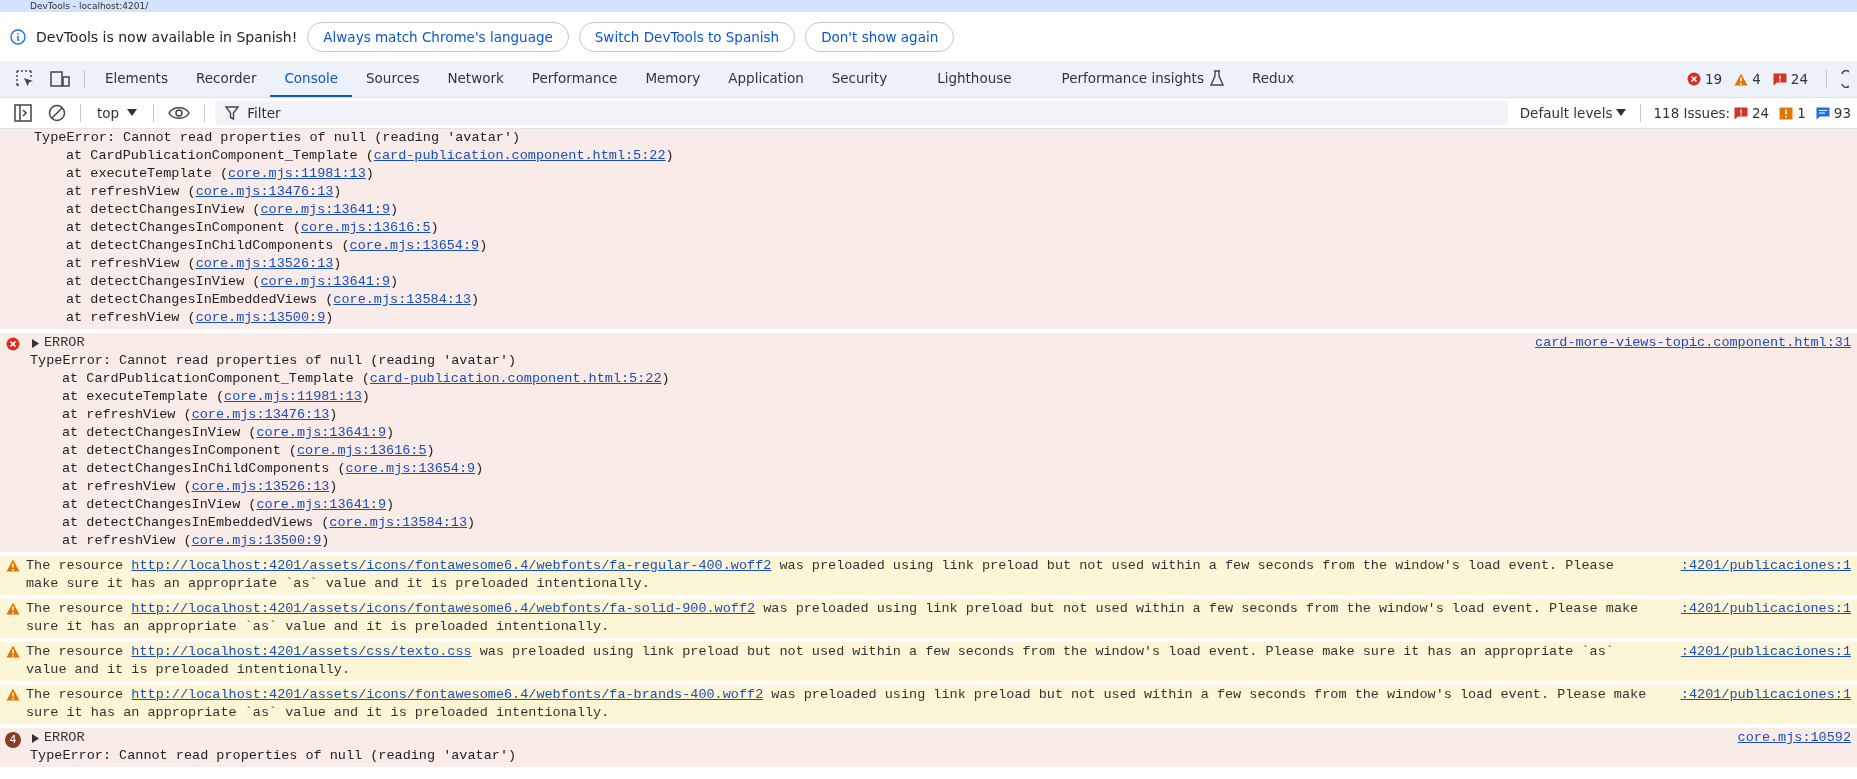  Describe the element at coordinates (1705, 79) in the screenshot. I see `message-counter: 19` at that location.